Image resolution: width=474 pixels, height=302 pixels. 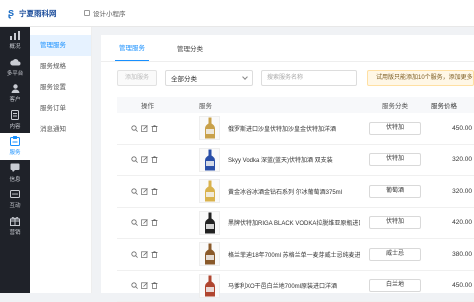 I want to click on product-name: Skyy Vodka 深蓝(蓝天)伏特加酒 双支装, so click(x=294, y=159).